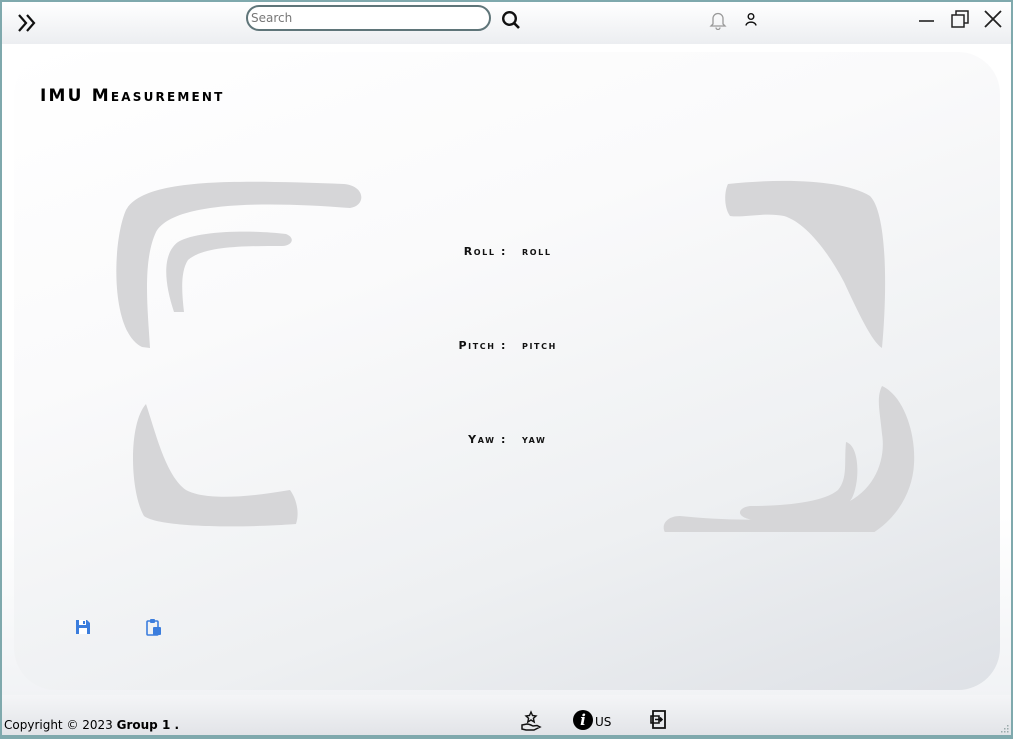 Image resolution: width=1013 pixels, height=739 pixels. Describe the element at coordinates (751, 19) in the screenshot. I see `user-icon` at that location.